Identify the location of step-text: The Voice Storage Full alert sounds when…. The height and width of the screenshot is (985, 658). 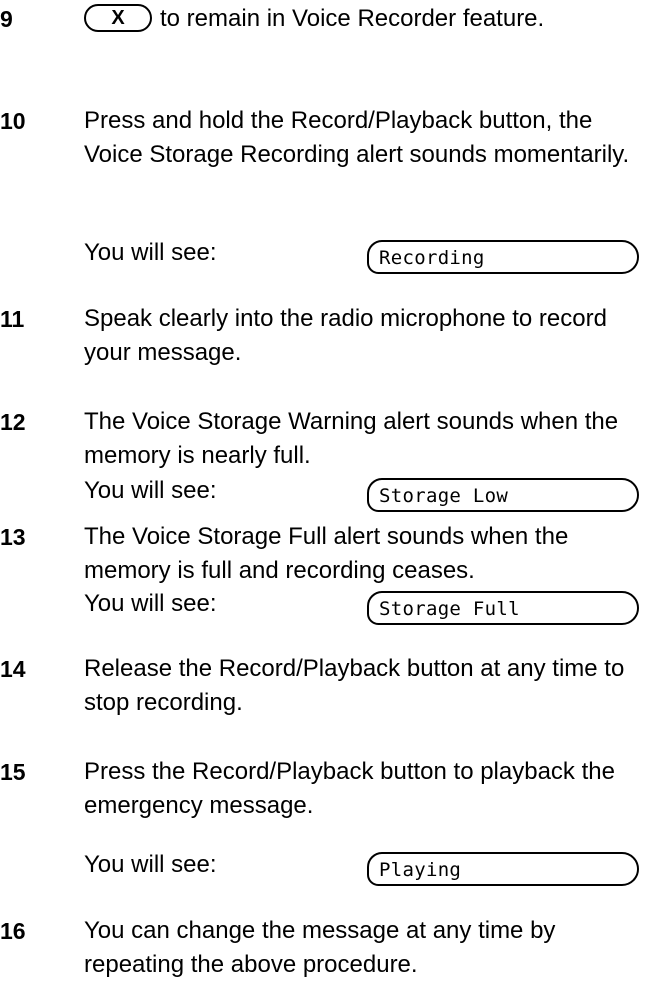
(326, 553).